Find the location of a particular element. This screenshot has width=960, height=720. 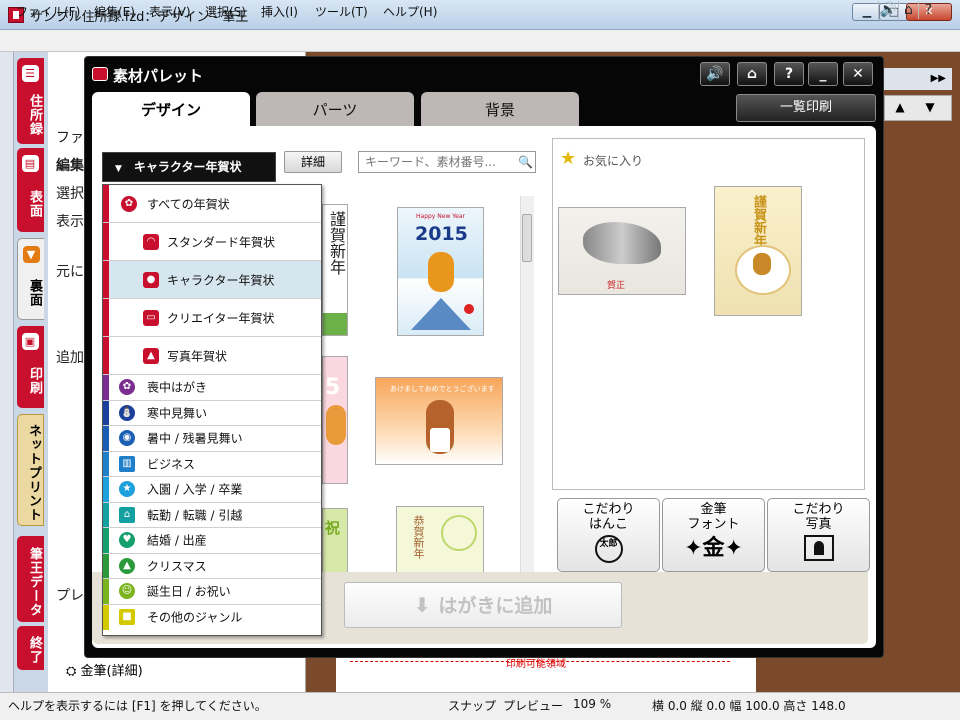

status-preview: プレビュー is located at coordinates (533, 705).